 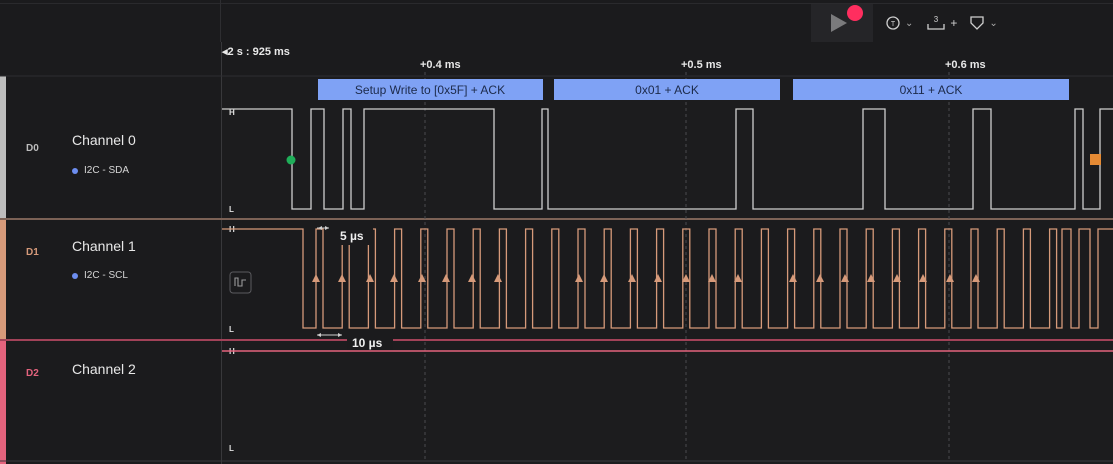 I want to click on decoded-frame-label: 0x11 + ACK, so click(x=931, y=90).